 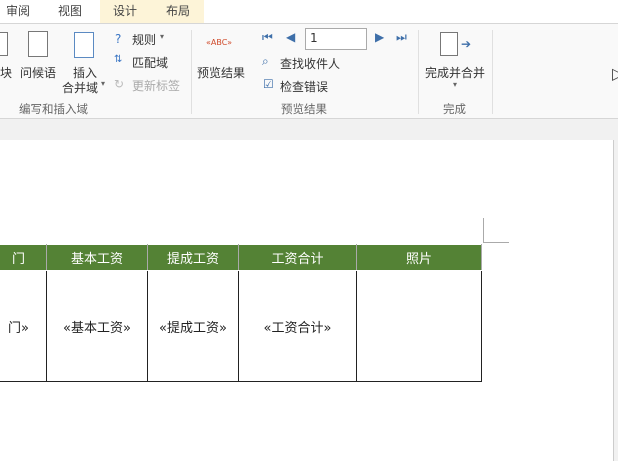 What do you see at coordinates (97, 326) in the screenshot?
I see `merge-field-cell: «基本工资»` at bounding box center [97, 326].